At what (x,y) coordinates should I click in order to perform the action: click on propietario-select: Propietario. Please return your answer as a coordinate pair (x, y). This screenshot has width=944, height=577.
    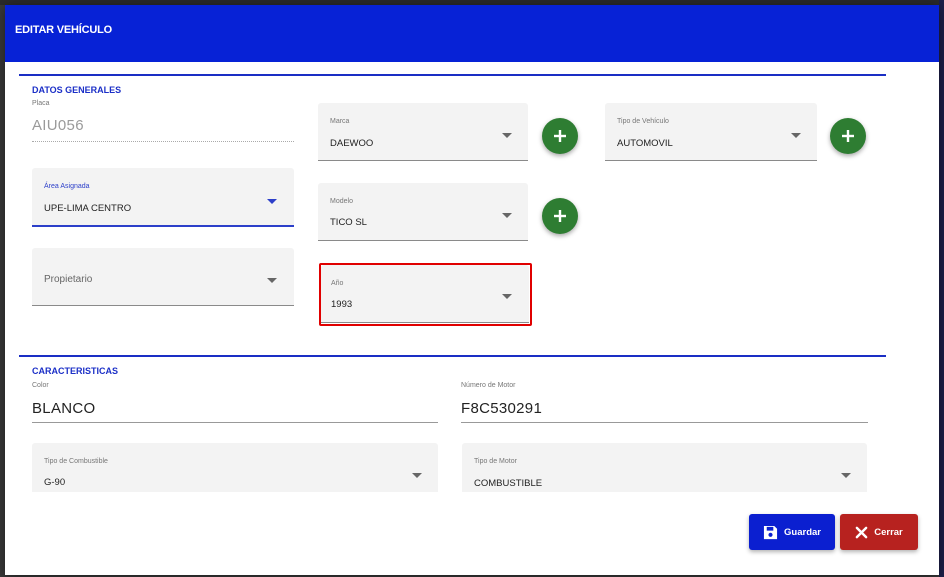
    Looking at the image, I should click on (163, 277).